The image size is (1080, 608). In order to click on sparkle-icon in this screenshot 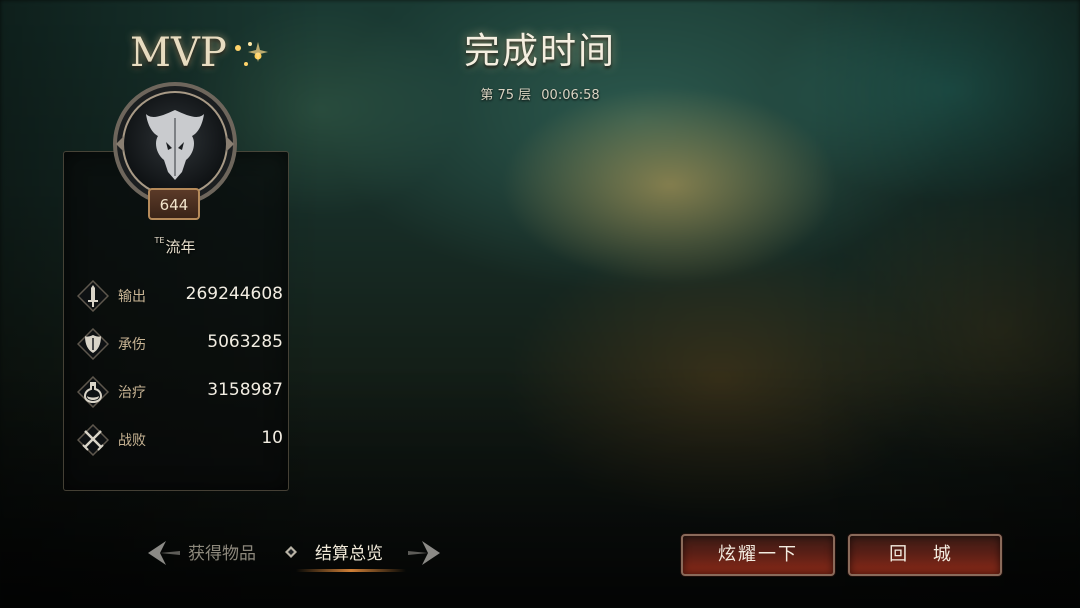, I will do `click(251, 54)`.